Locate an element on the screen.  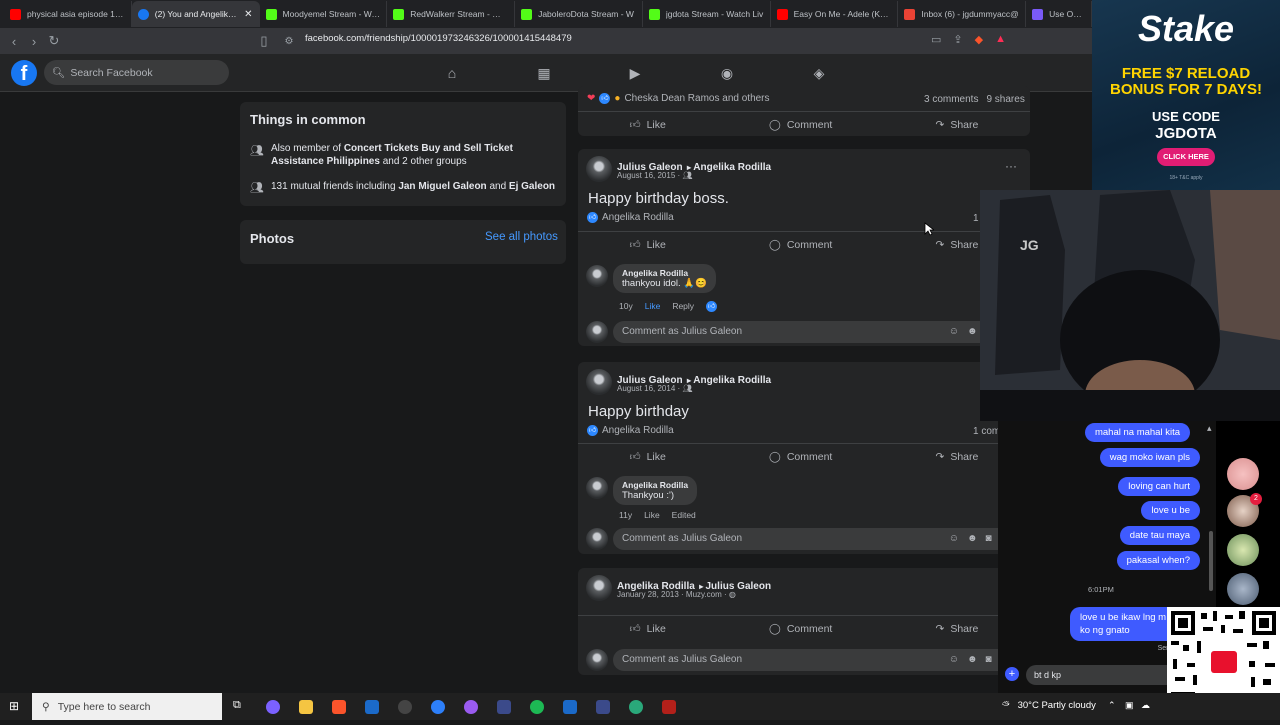
browser-tab: Use OTP To Pro is located at coordinates (1059, 14).